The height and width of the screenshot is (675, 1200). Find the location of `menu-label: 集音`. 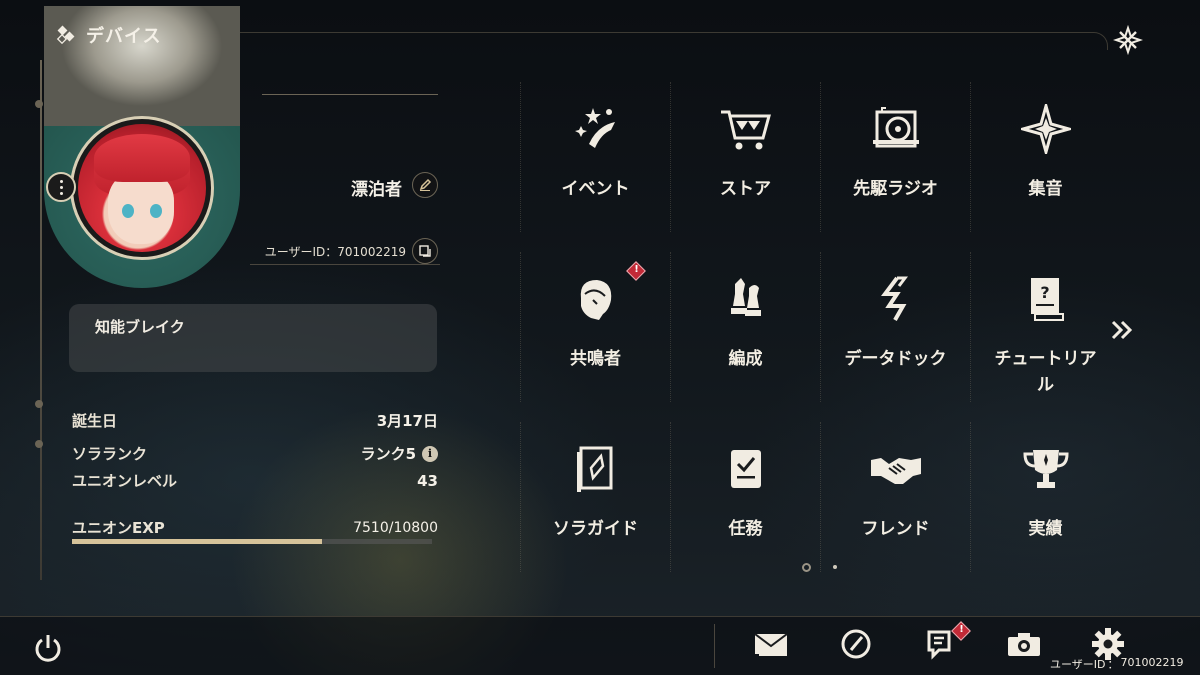

menu-label: 集音 is located at coordinates (1045, 189).